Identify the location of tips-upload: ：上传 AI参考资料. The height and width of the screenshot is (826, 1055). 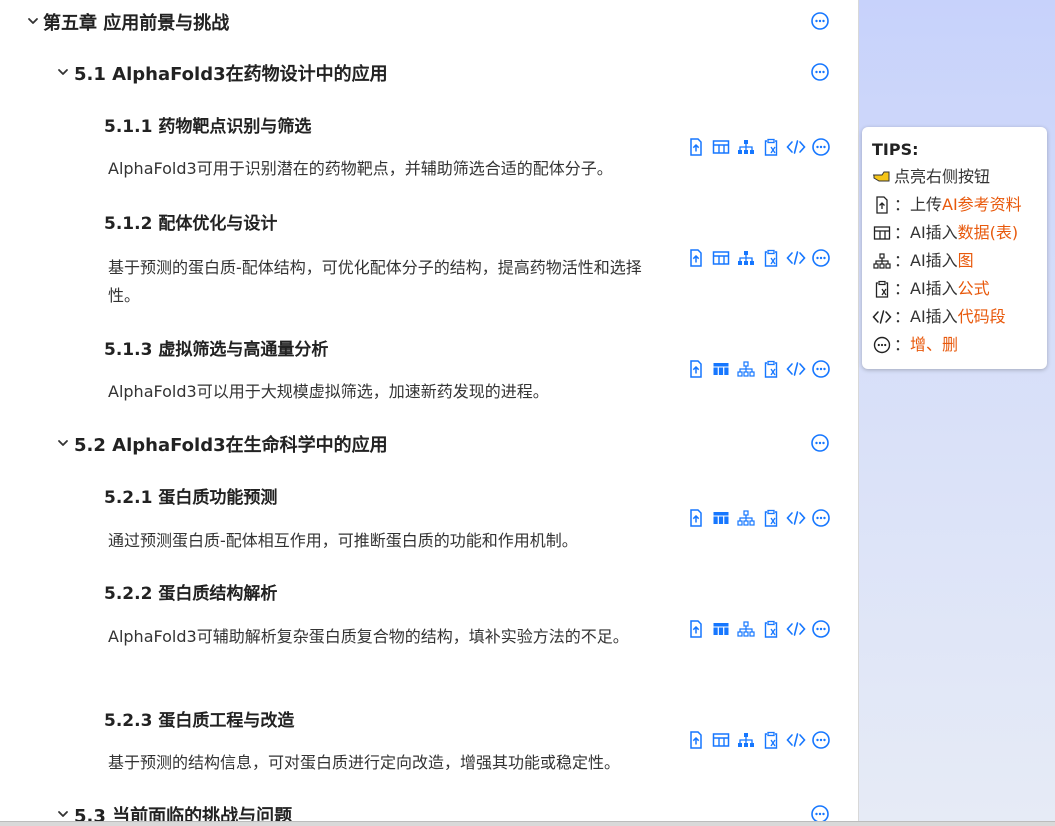
(959, 205).